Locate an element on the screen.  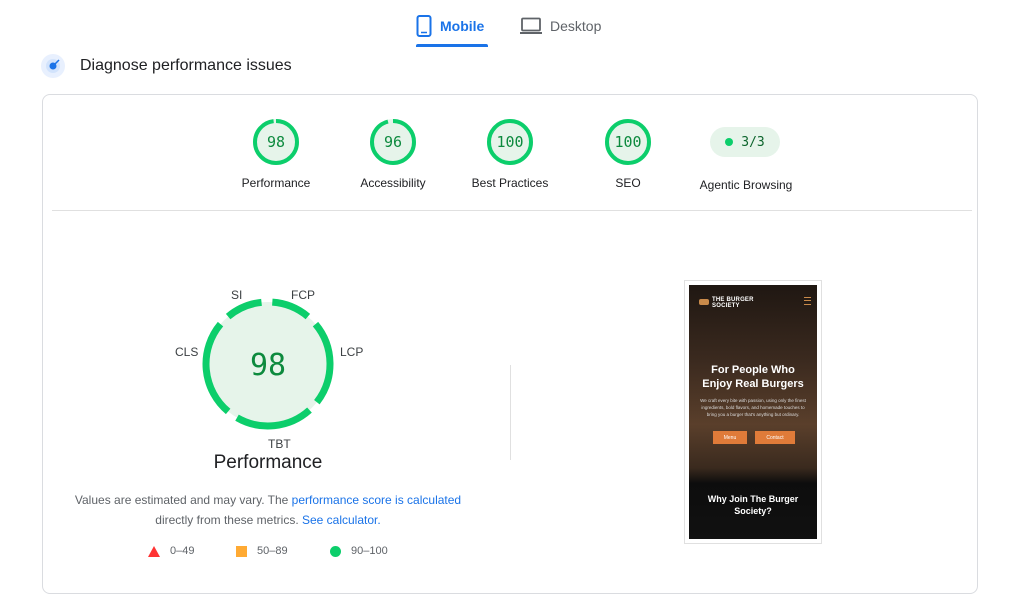
legend-fail: 0–49 is located at coordinates (171, 551).